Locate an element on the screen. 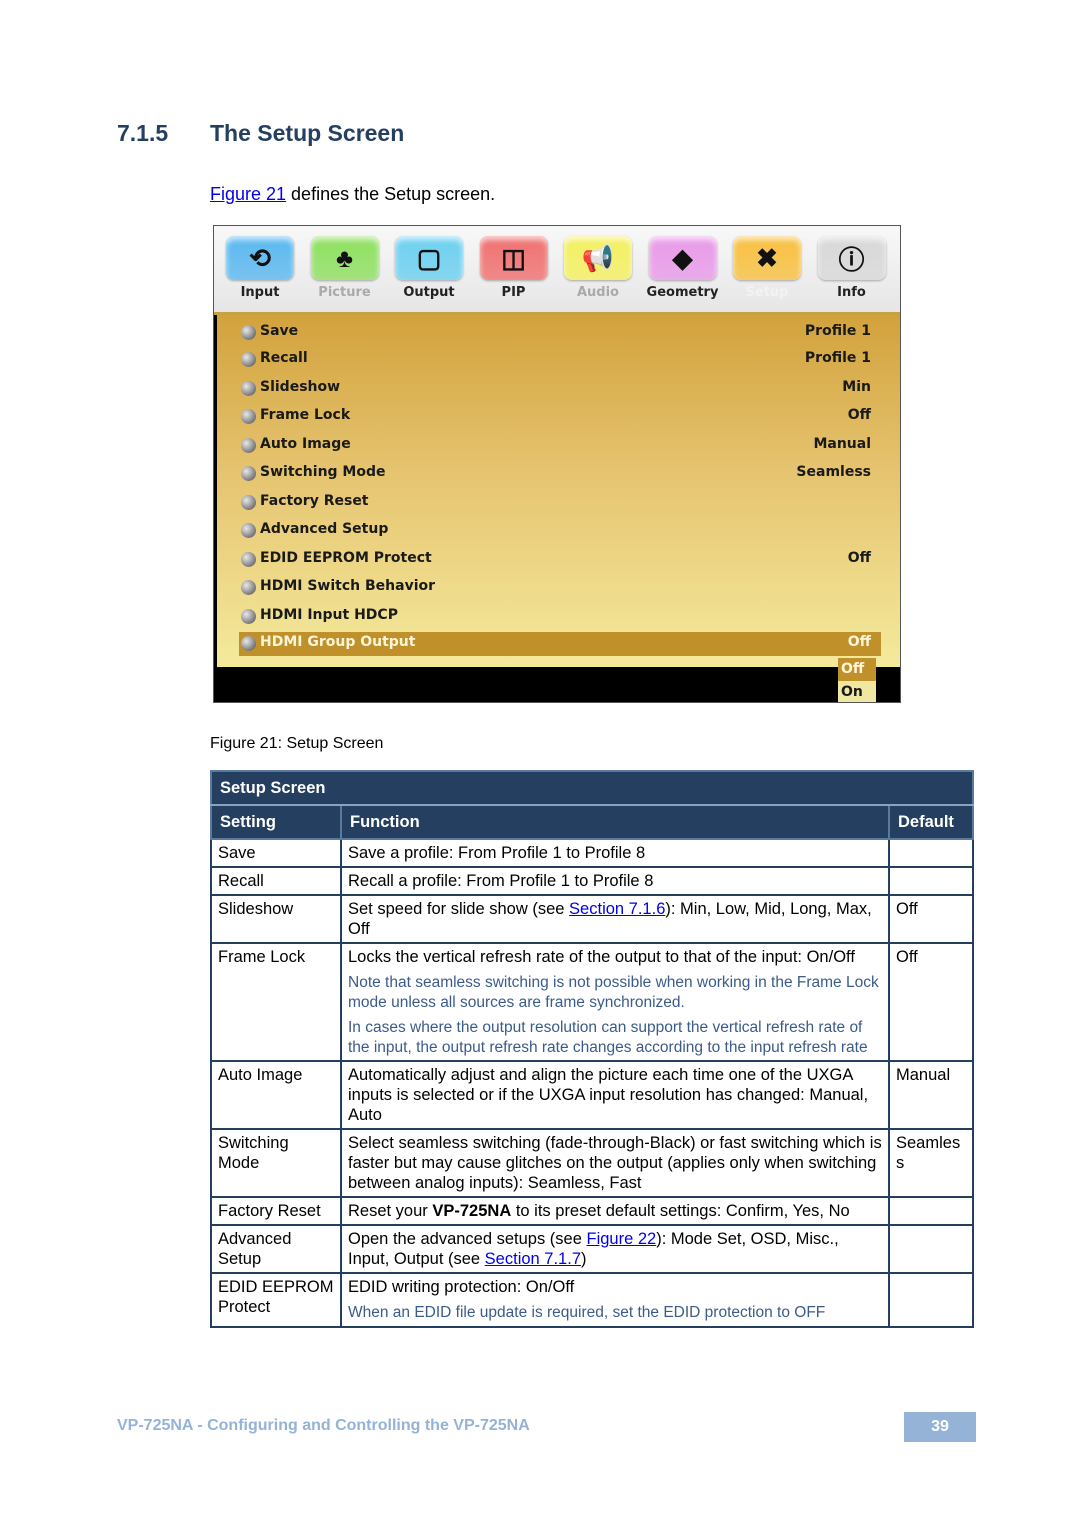 Image resolution: width=1080 pixels, height=1532 pixels. osd-menu-label: HDMI Group Output is located at coordinates (338, 642).